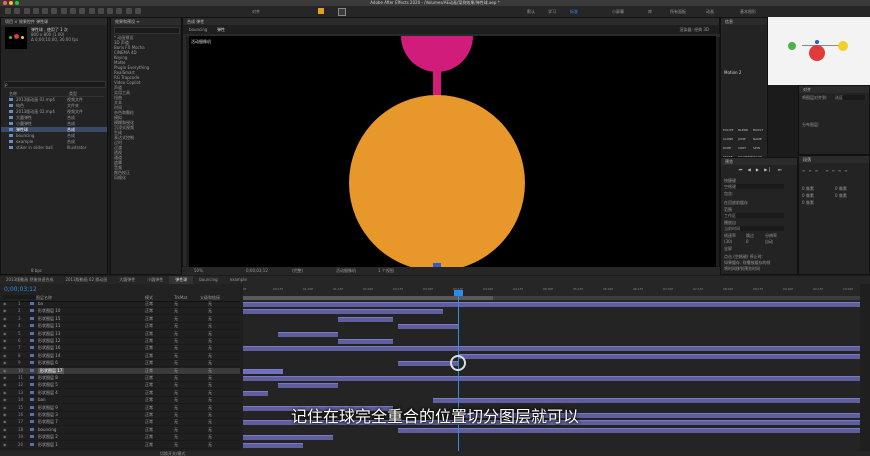 This screenshot has height=456, width=870. What do you see at coordinates (346, 271) in the screenshot?
I see `3d-view-dropdown: 活动摄像机` at bounding box center [346, 271].